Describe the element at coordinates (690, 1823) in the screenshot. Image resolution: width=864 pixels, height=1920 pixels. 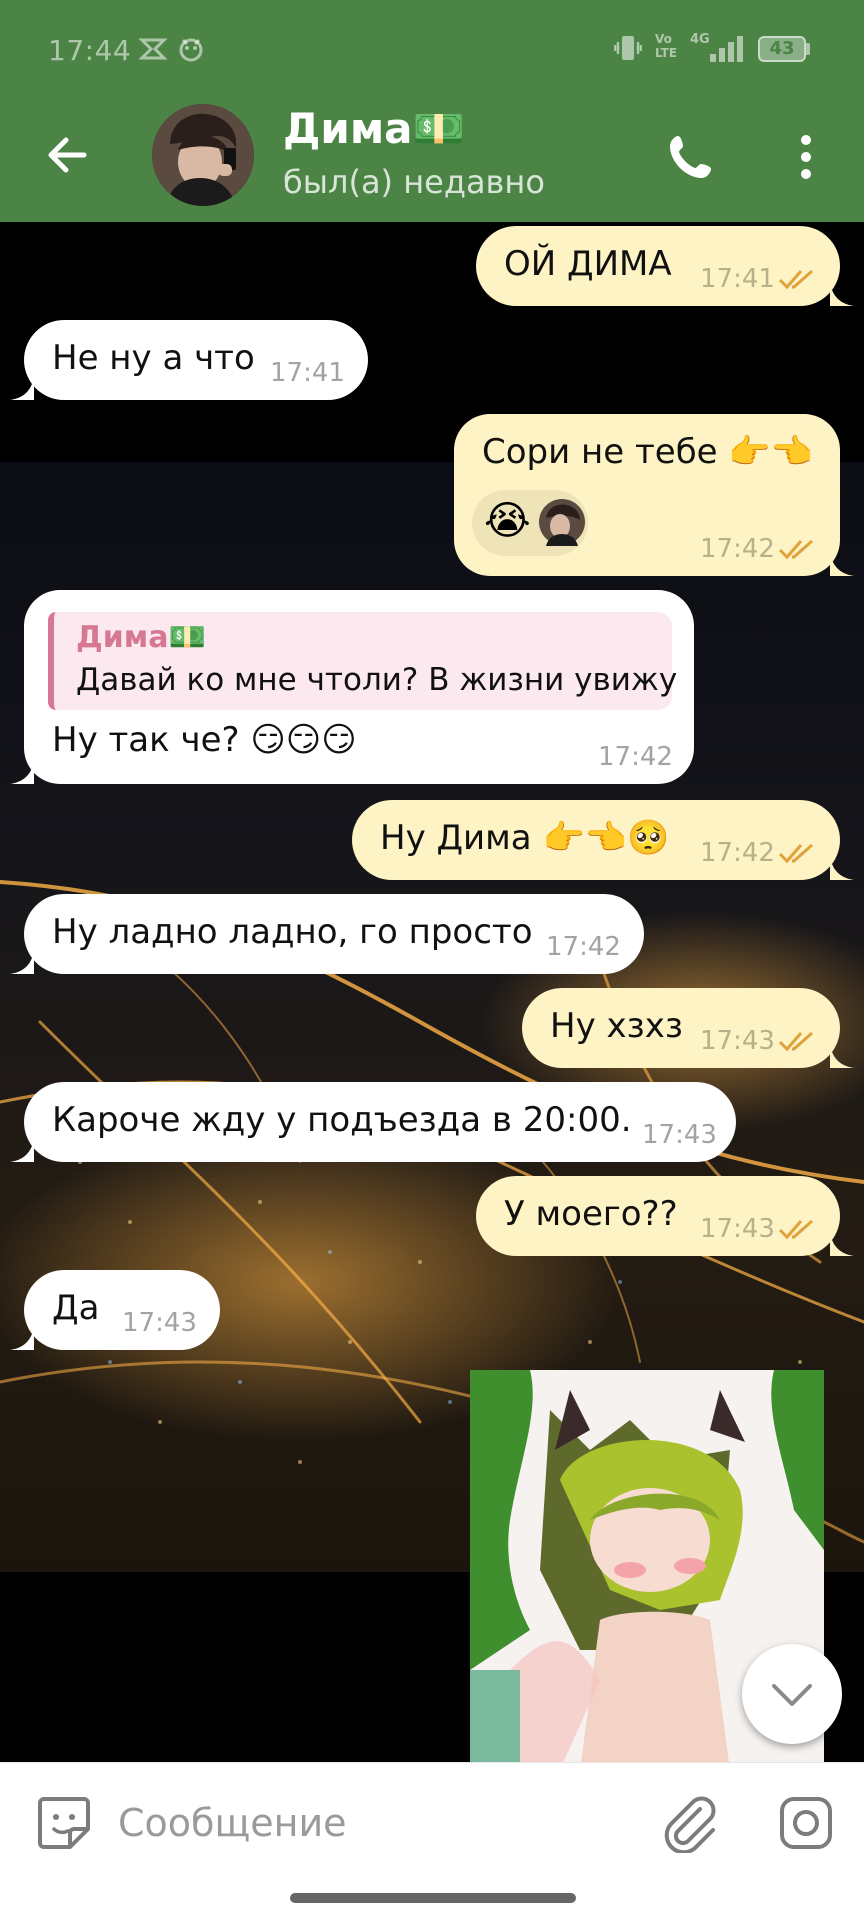
I see `paperclip-icon` at that location.